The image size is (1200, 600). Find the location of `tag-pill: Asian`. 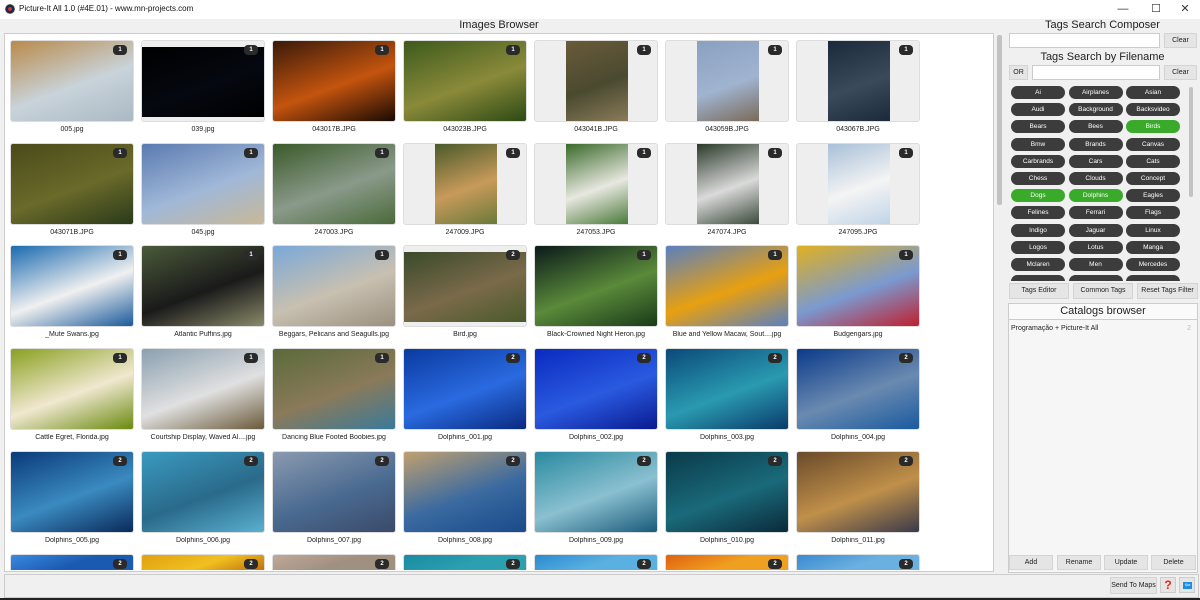

tag-pill: Asian is located at coordinates (1153, 92).